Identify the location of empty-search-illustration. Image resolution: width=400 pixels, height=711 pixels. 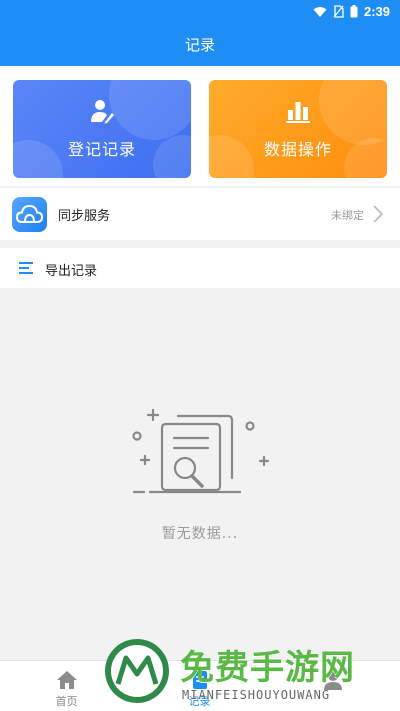
(201, 451).